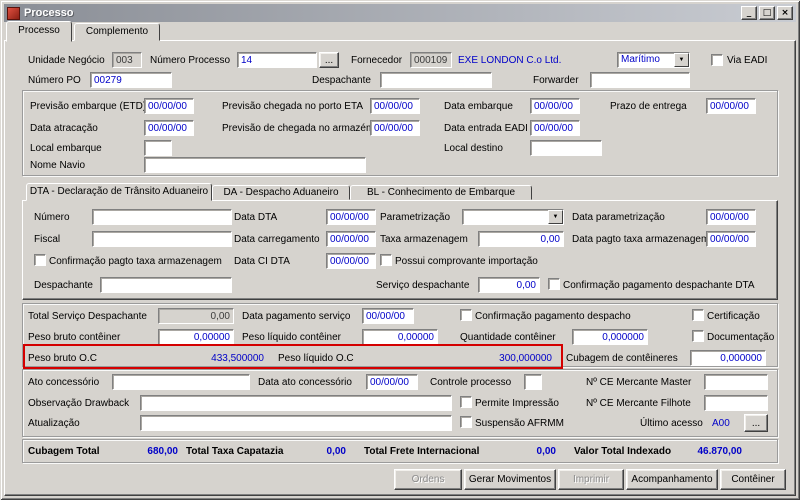 Image resolution: width=800 pixels, height=500 pixels. What do you see at coordinates (386, 260) in the screenshot?
I see `possui-comprovante-checkbox` at bounding box center [386, 260].